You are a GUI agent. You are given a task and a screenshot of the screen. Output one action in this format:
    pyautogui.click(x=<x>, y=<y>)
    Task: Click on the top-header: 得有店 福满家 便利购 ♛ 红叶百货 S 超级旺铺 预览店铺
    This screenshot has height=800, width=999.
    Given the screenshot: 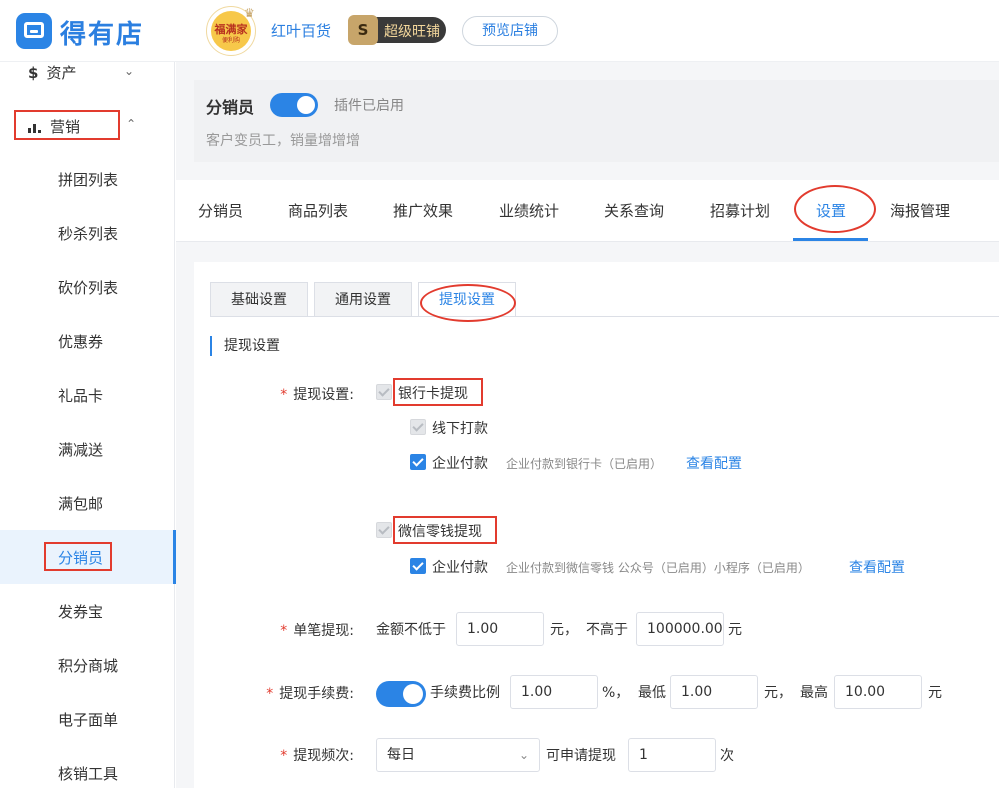 What is the action you would take?
    pyautogui.click(x=499, y=31)
    